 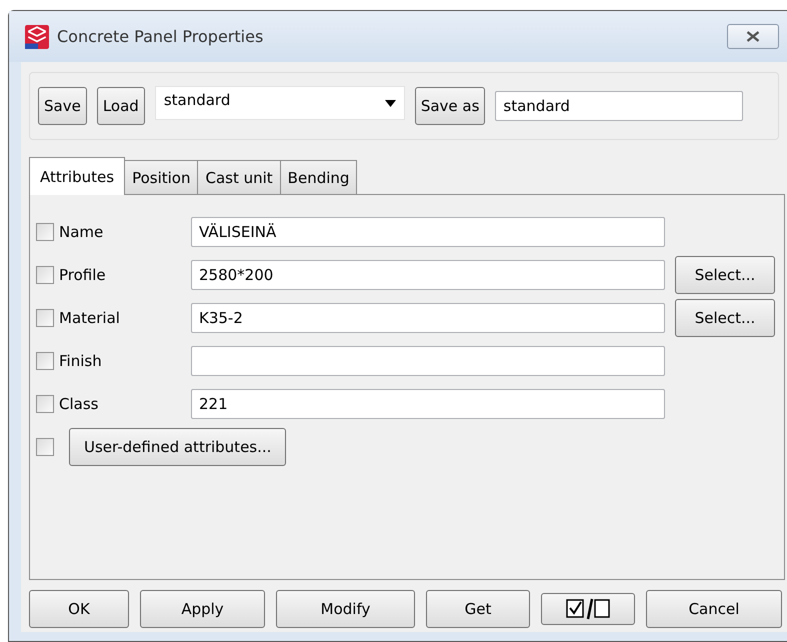 I want to click on field-label: Finish, so click(x=81, y=361).